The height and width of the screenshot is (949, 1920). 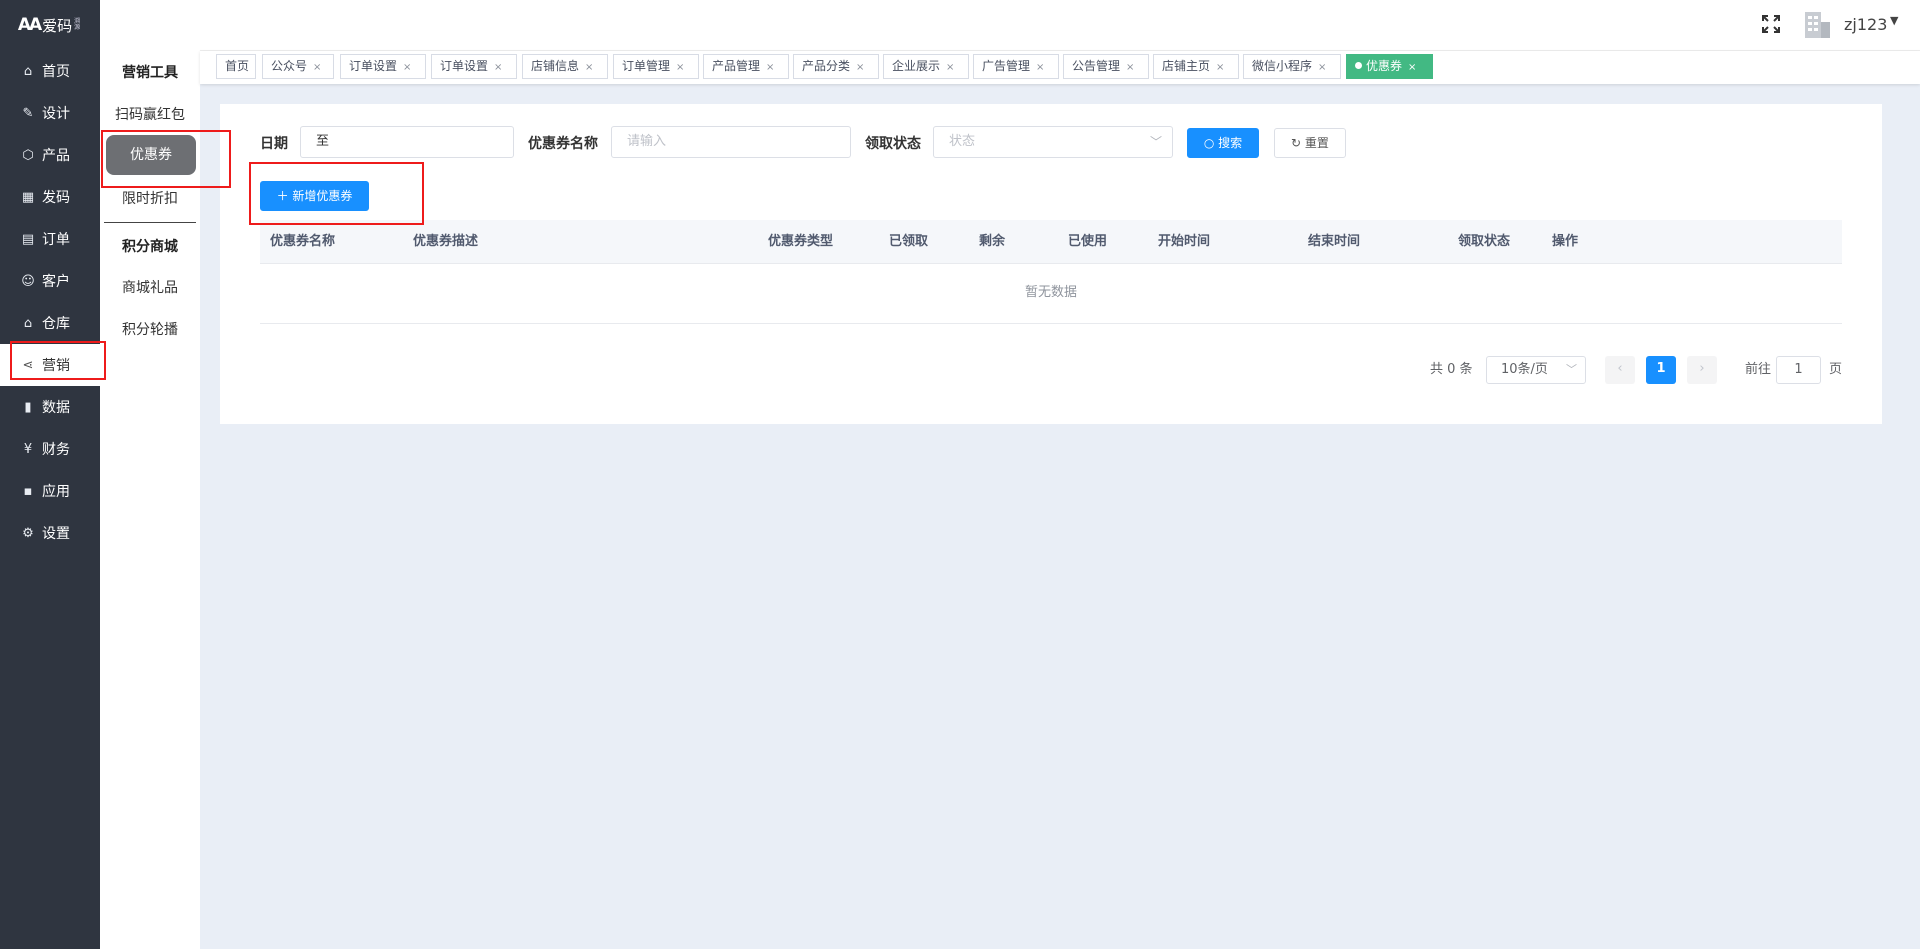 What do you see at coordinates (1484, 241) in the screenshot?
I see `column-header: 领取状态` at bounding box center [1484, 241].